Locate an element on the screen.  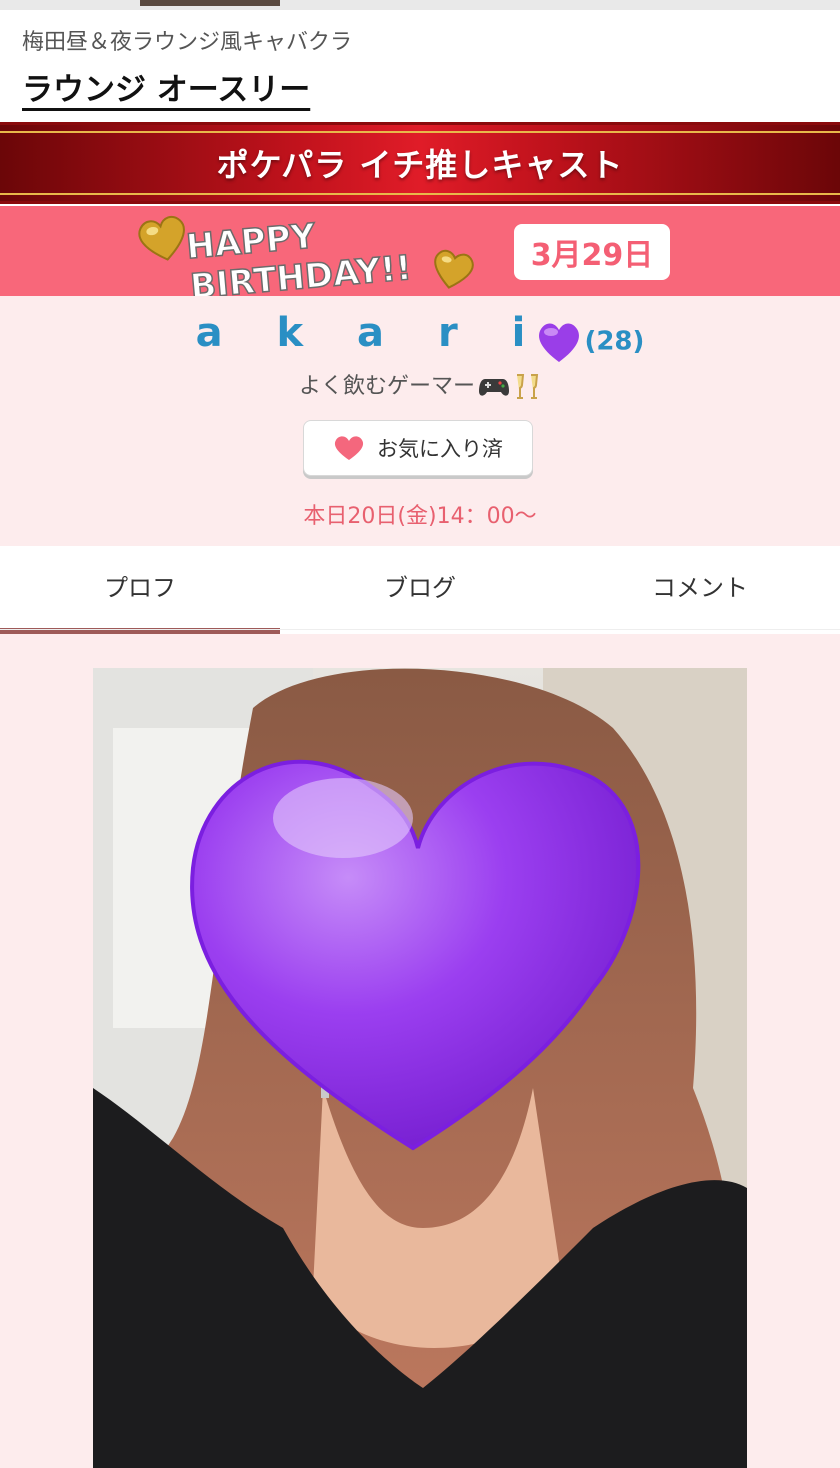
favorite-button-label: お気に入り済 is located at coordinates (440, 449).